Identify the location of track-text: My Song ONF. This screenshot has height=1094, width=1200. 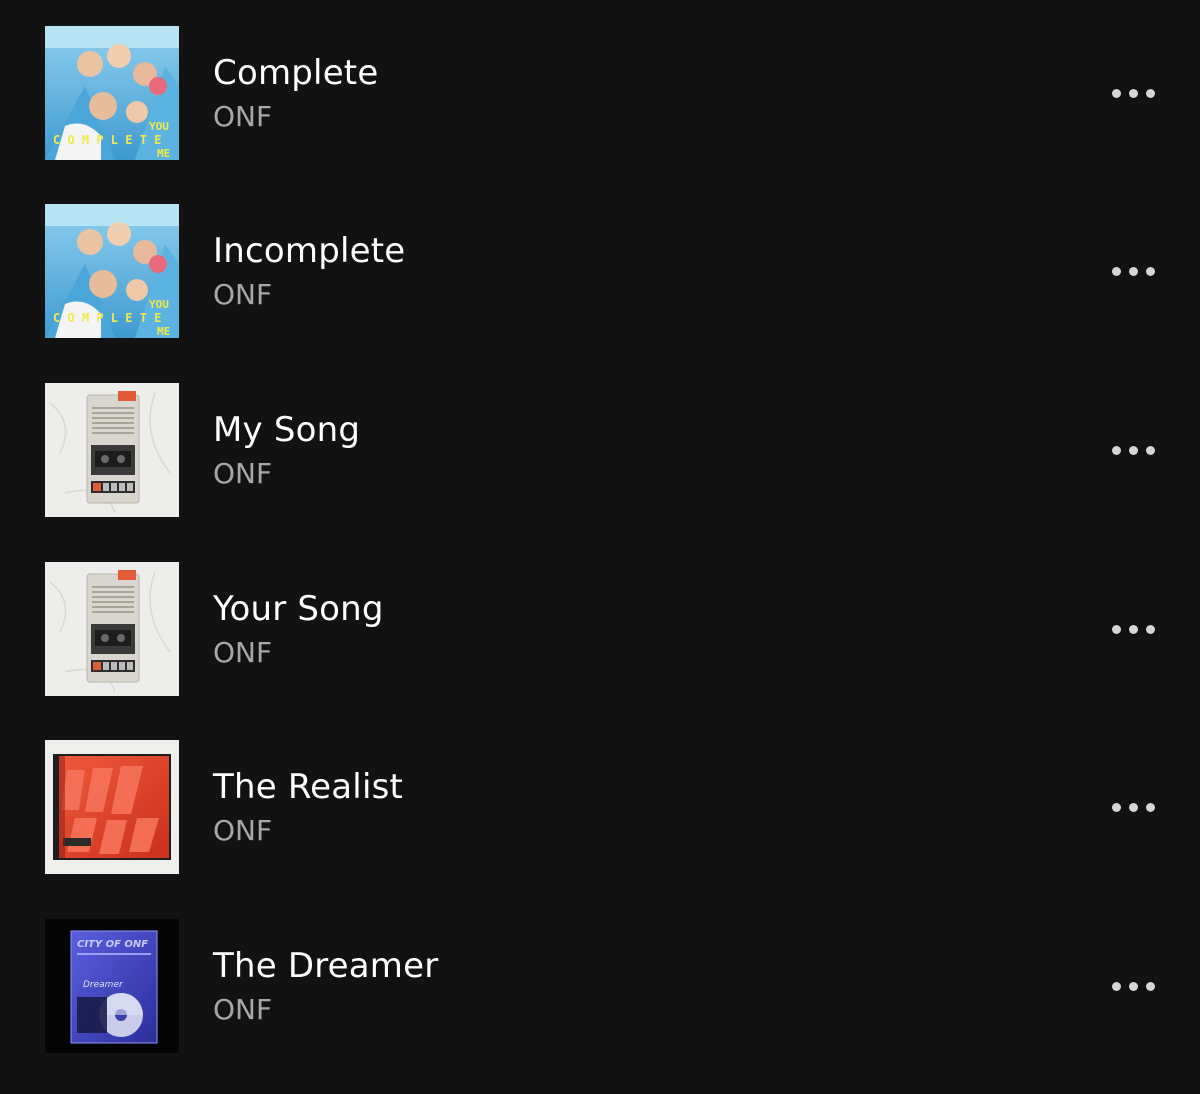
(286, 450).